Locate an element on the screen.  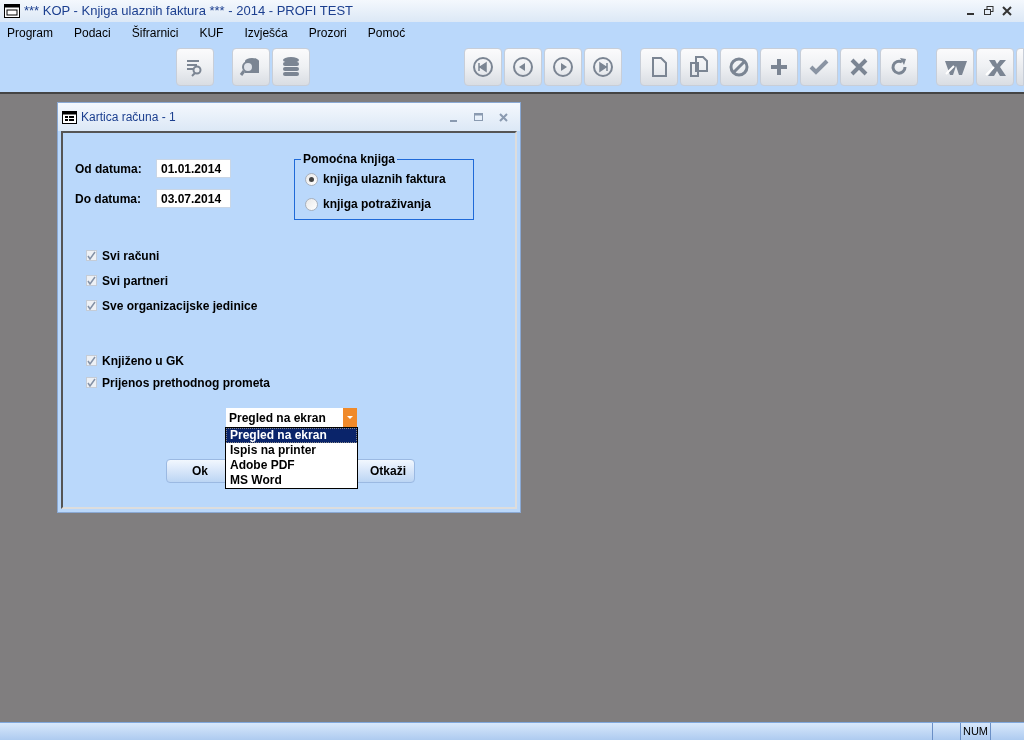
dialog-title: Kartica računa - 1 is located at coordinates (128, 117).